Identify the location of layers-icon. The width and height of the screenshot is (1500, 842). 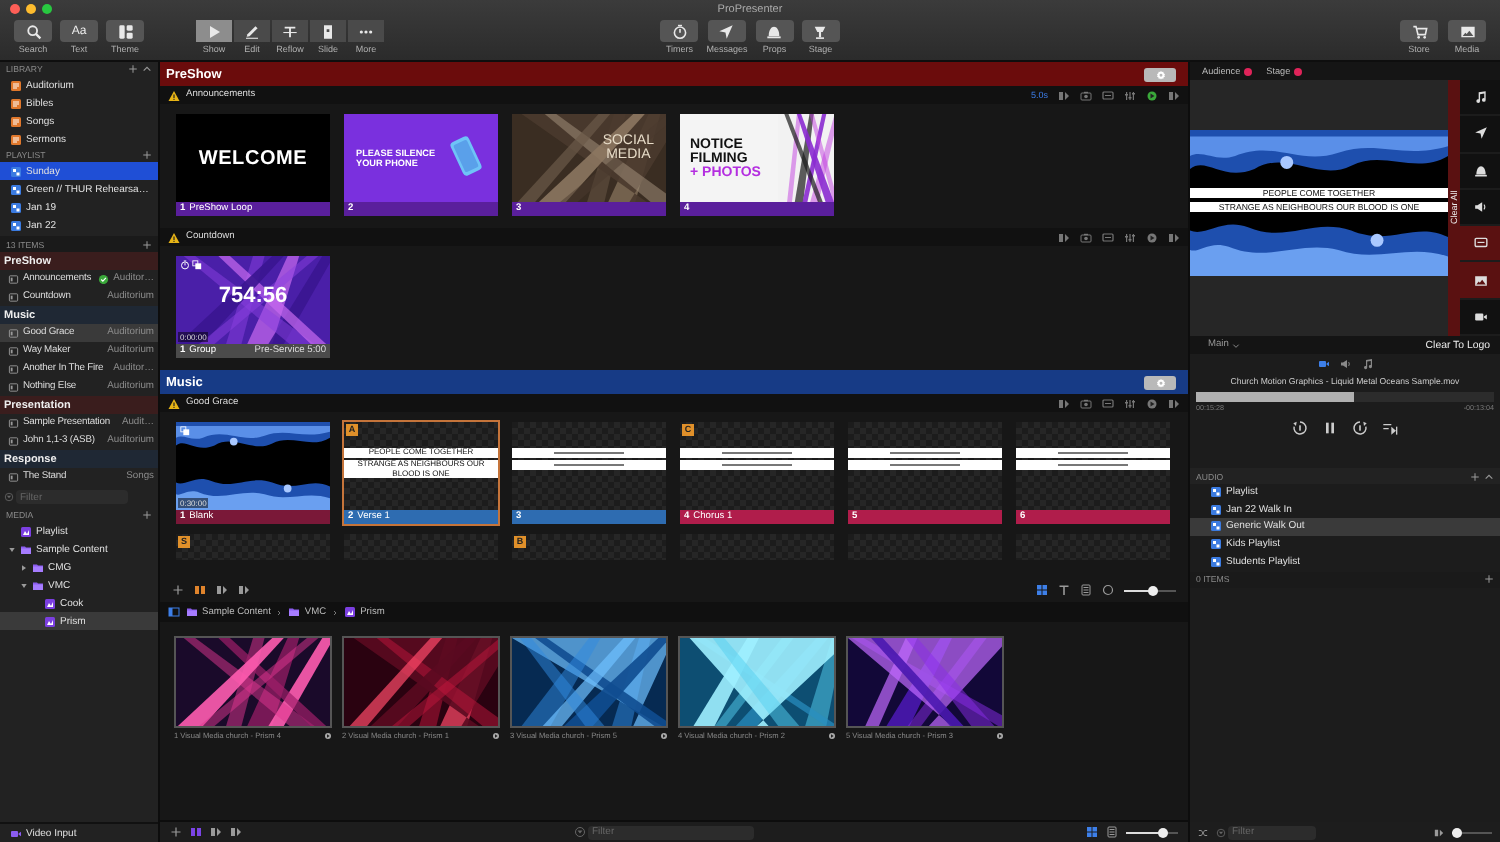
(197, 265).